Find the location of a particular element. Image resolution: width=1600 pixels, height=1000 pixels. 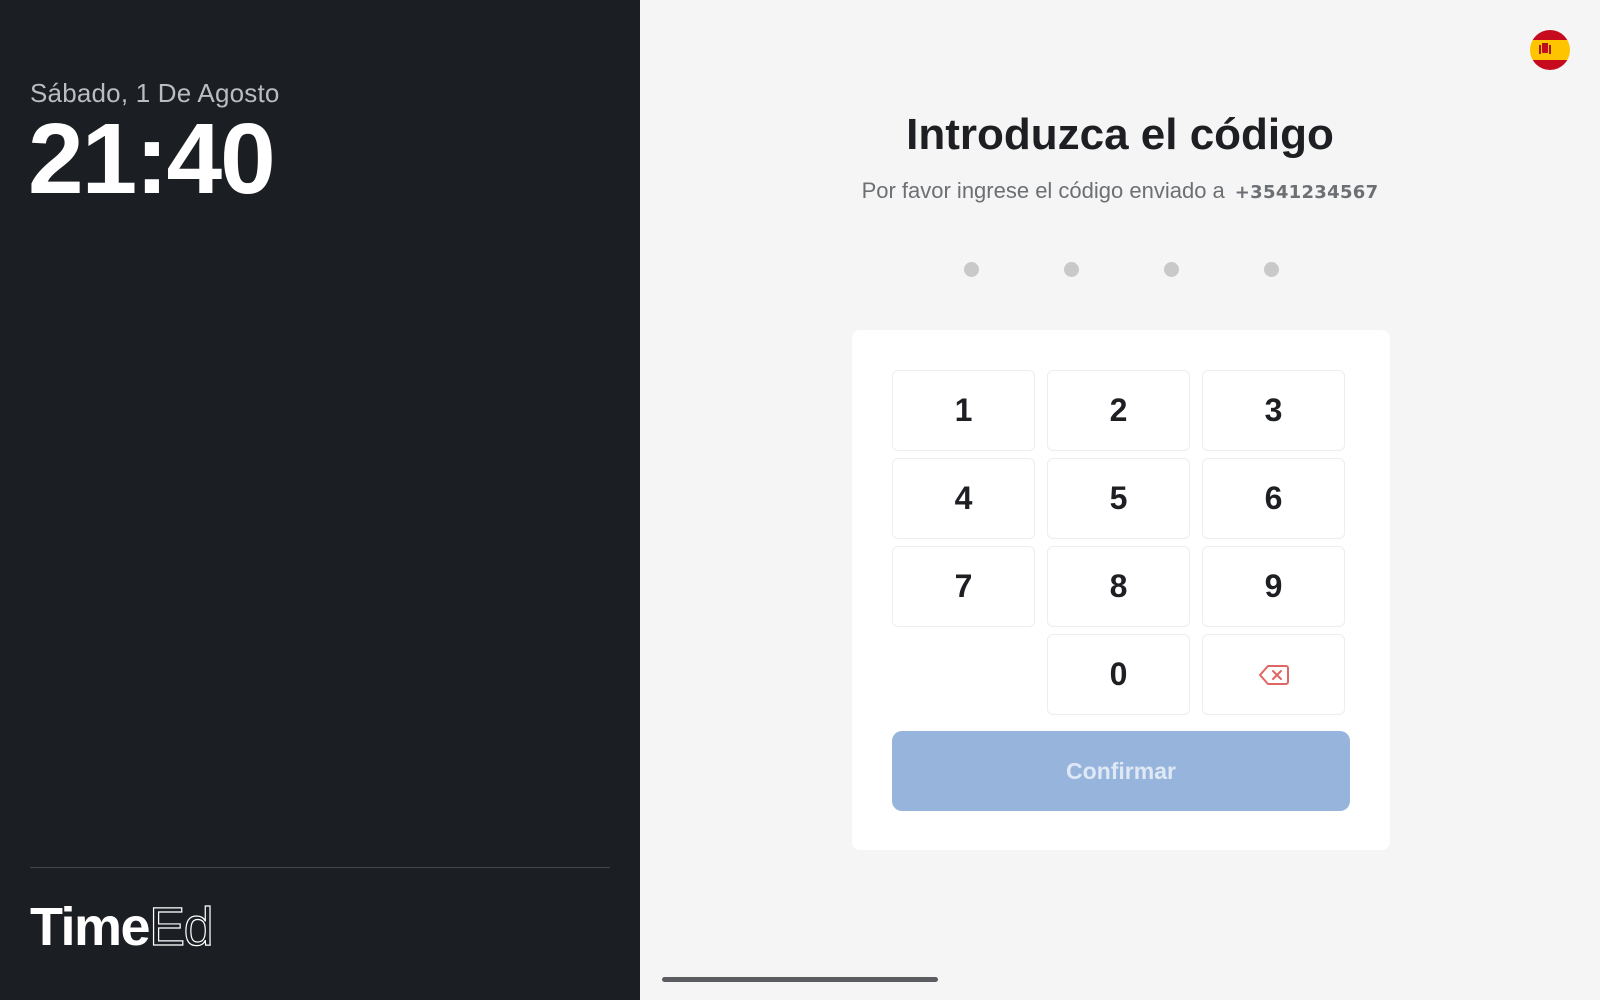

brand-logo-part2: Ed is located at coordinates (181, 927).